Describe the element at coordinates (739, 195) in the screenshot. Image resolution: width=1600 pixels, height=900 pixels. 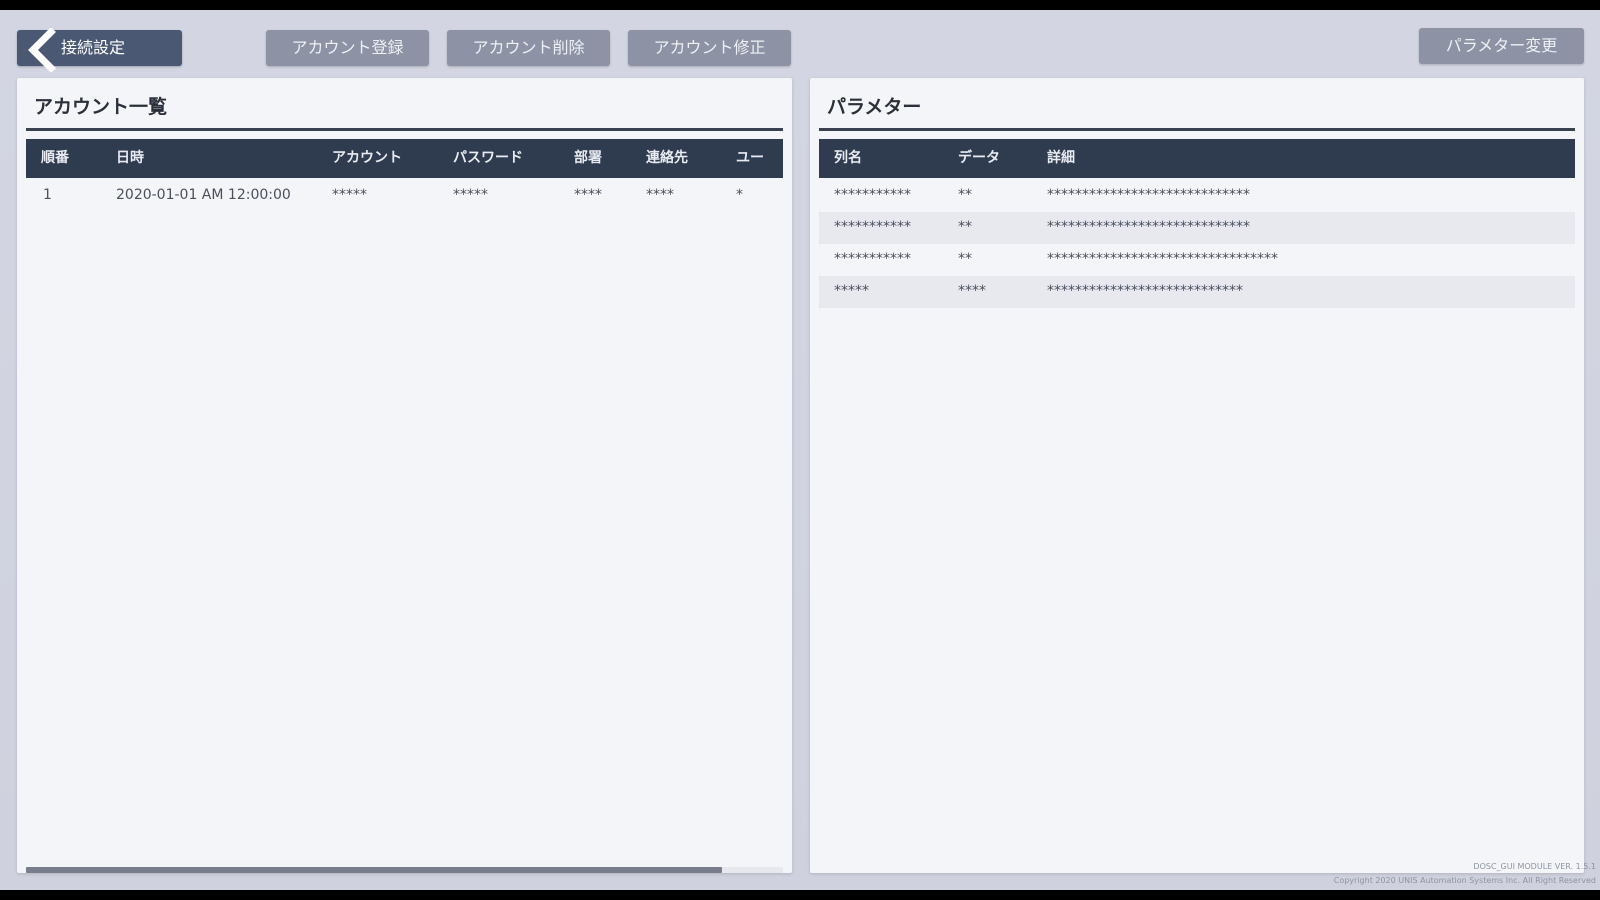
I see `cell-user: *` at that location.